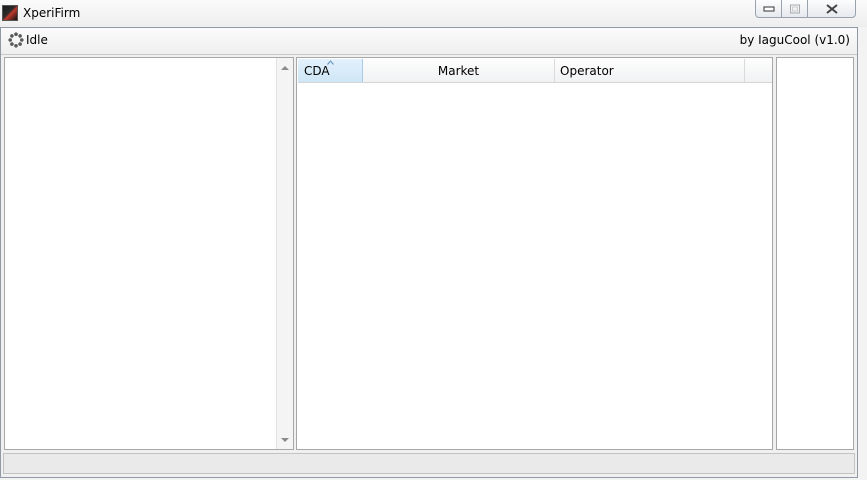 The image size is (867, 480). I want to click on minimize-icon, so click(768, 8).